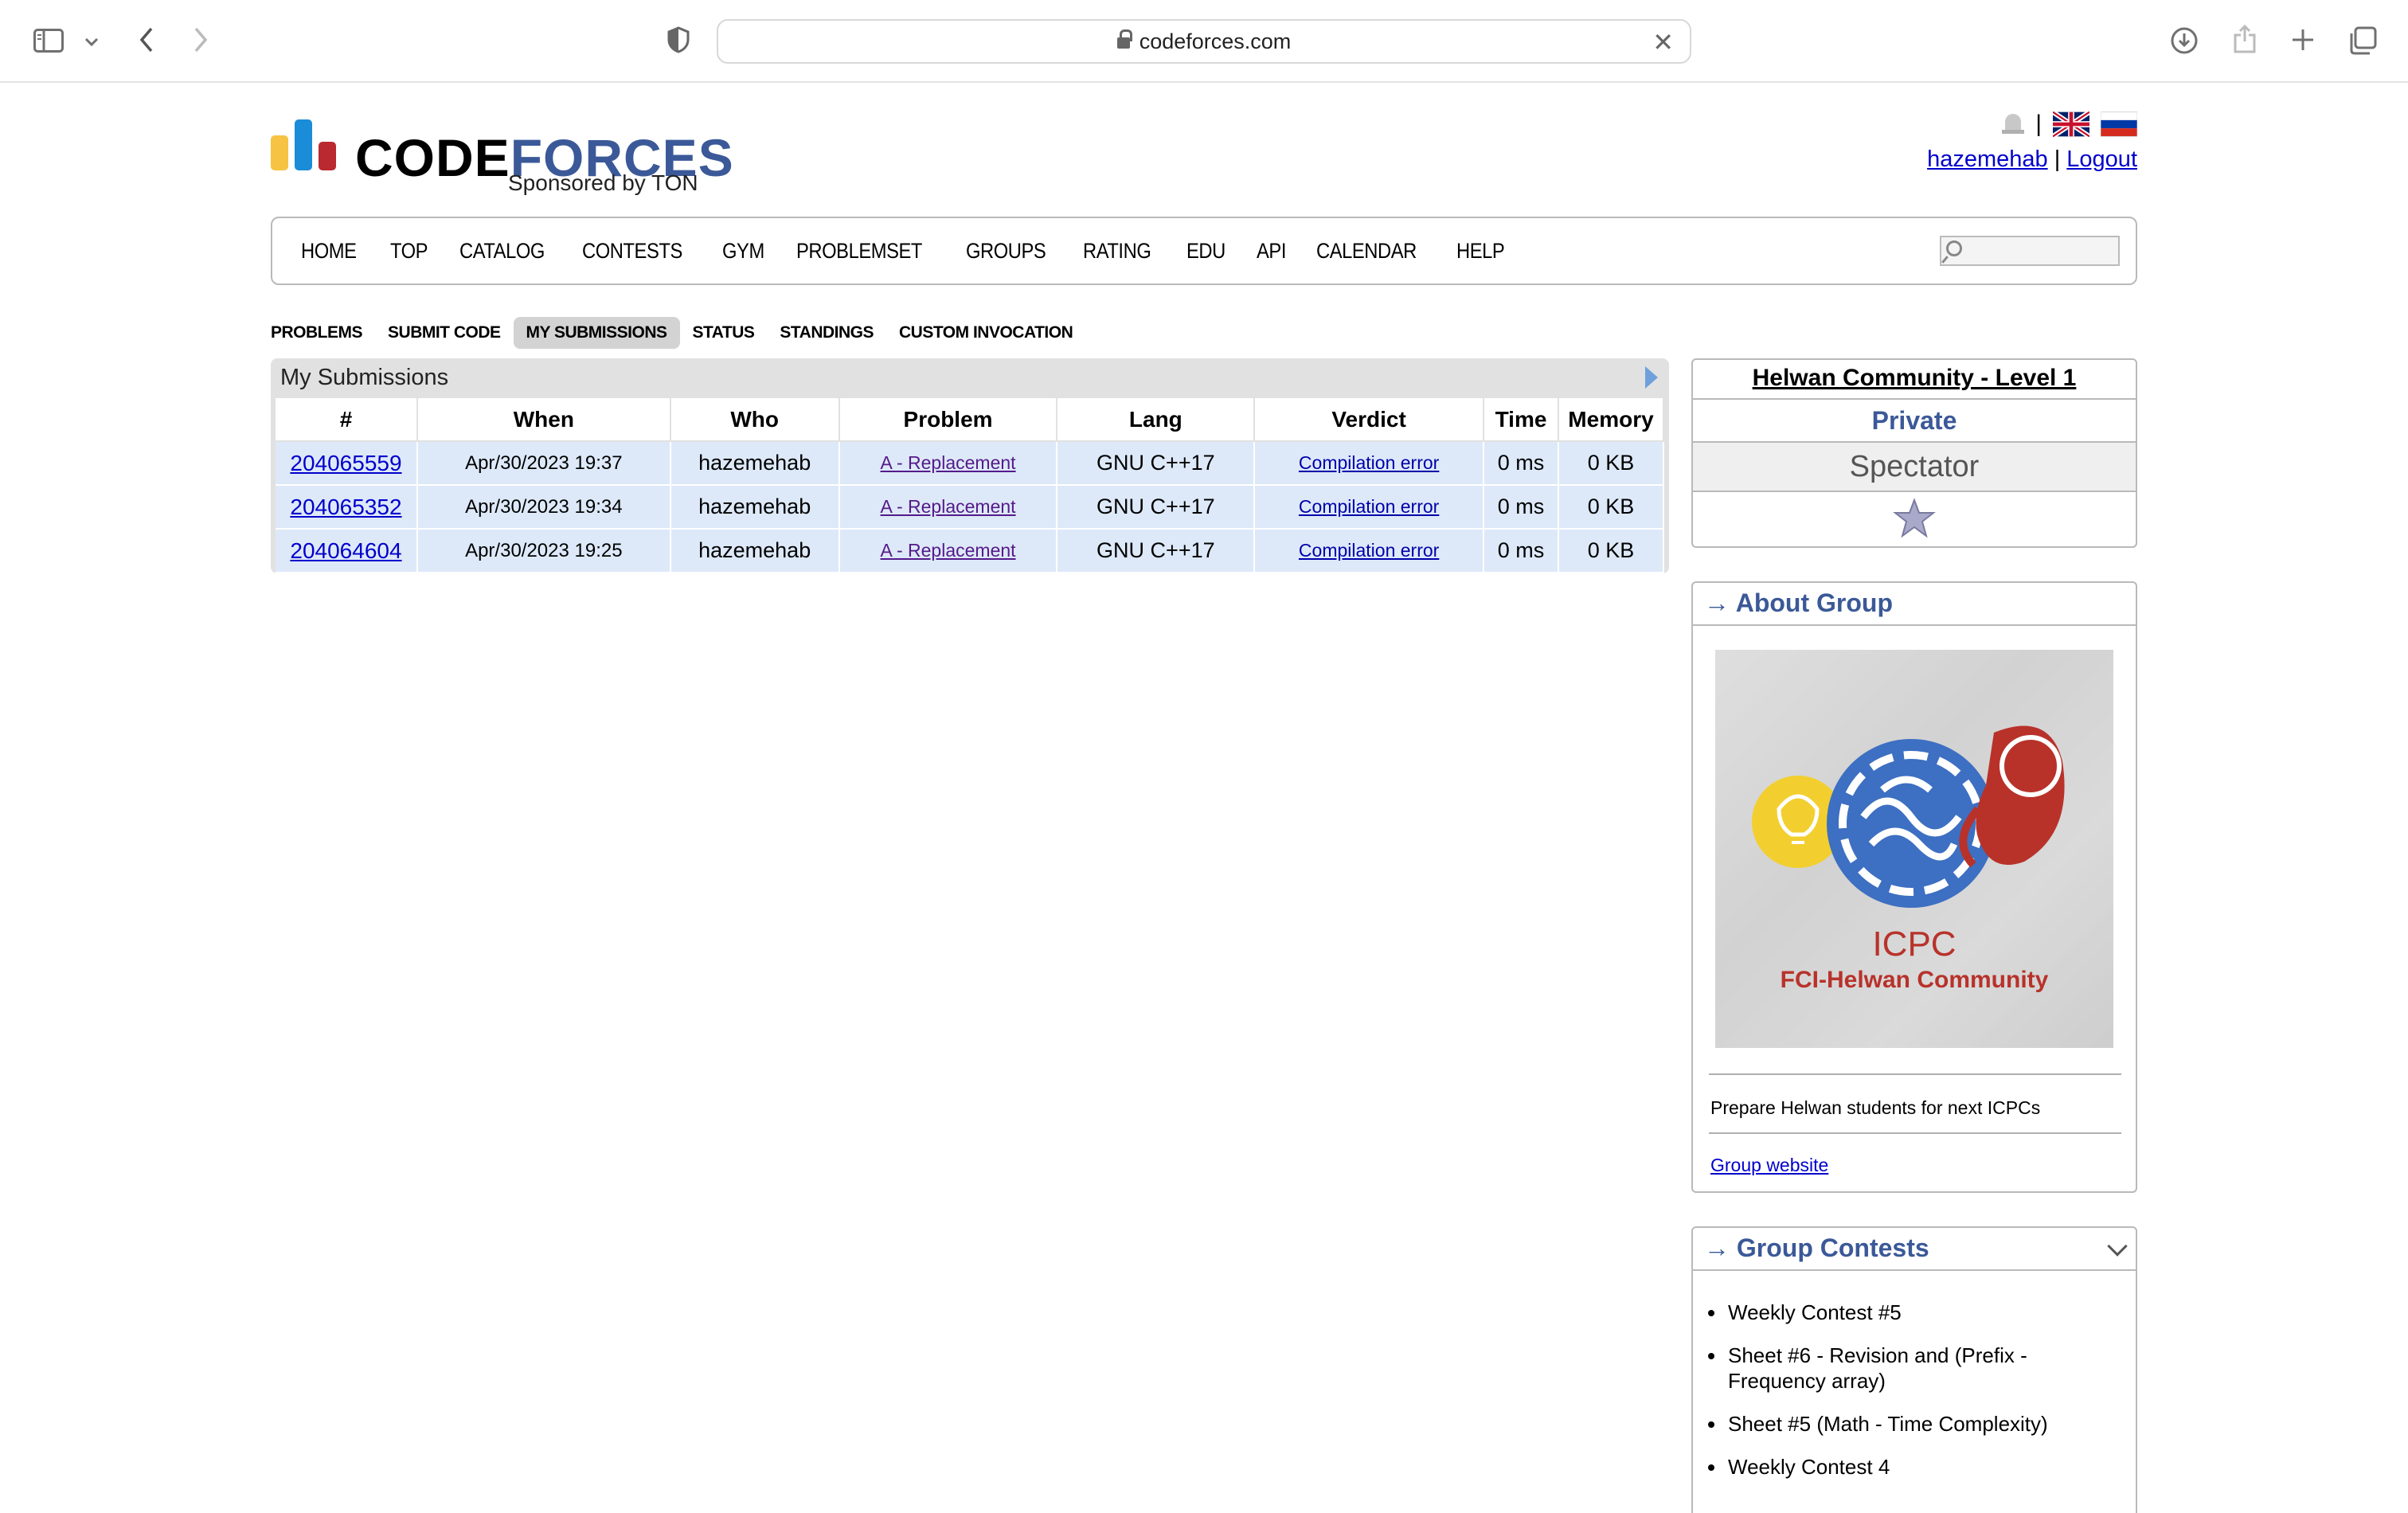 Image resolution: width=2408 pixels, height=1513 pixels. I want to click on user-panel: | hazemehab | Logout, so click(2032, 140).